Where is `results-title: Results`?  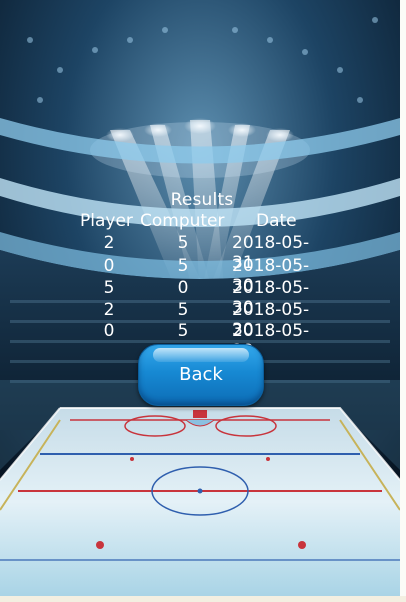
results-title: Results is located at coordinates (202, 200).